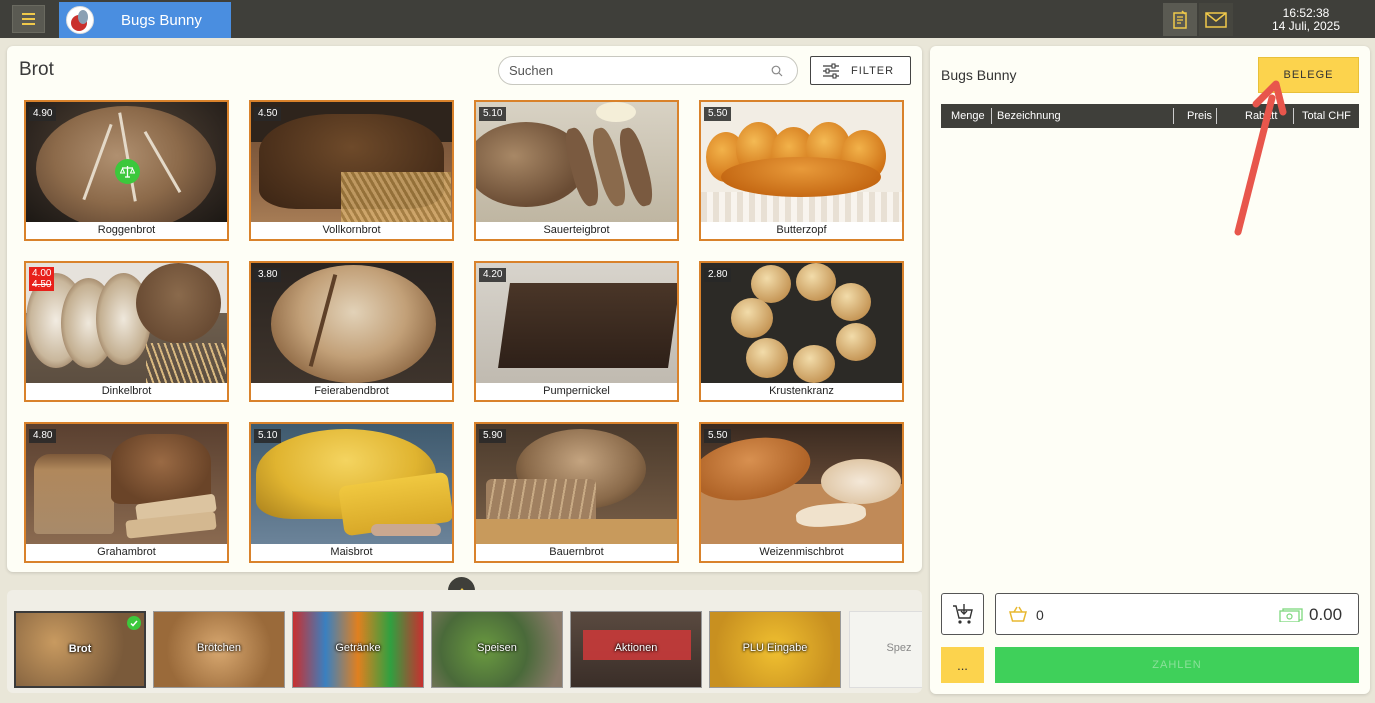 This screenshot has height=703, width=1375. I want to click on notes-icon, so click(1180, 19).